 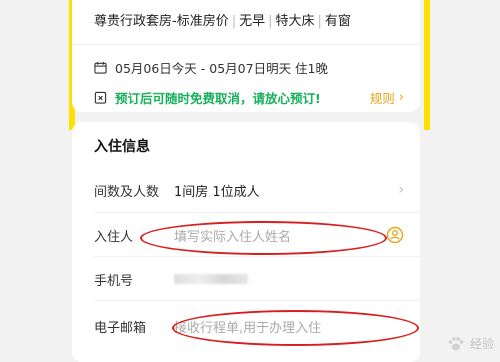 I want to click on phone-row: 手机号, so click(x=249, y=279).